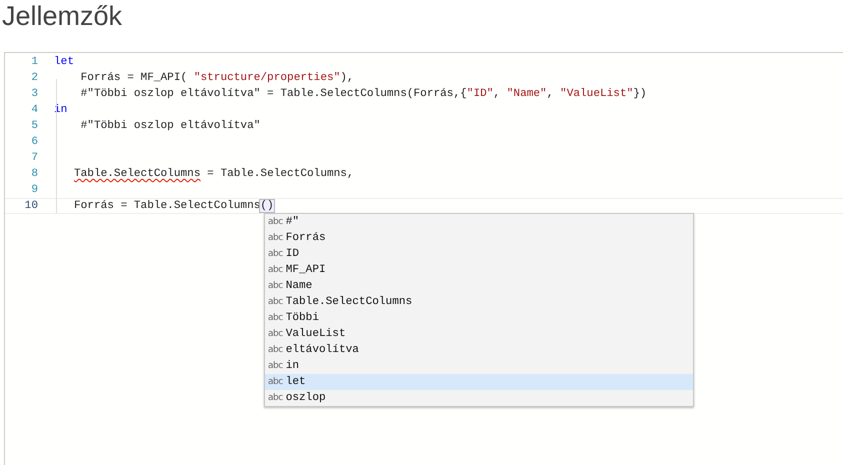  Describe the element at coordinates (280, 174) in the screenshot. I see `code-text: = Table.SelectColumns,` at that location.